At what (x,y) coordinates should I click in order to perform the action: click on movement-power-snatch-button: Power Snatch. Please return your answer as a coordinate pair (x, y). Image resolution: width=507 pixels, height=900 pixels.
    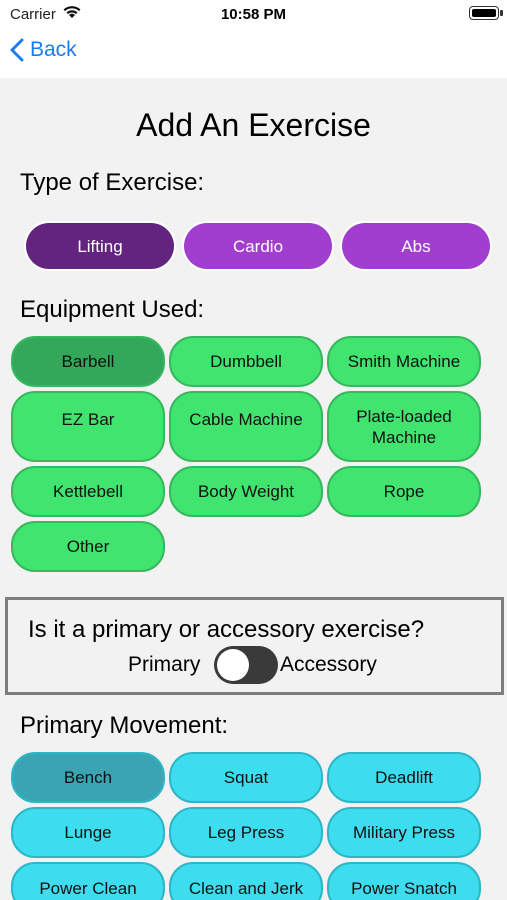
    Looking at the image, I should click on (404, 881).